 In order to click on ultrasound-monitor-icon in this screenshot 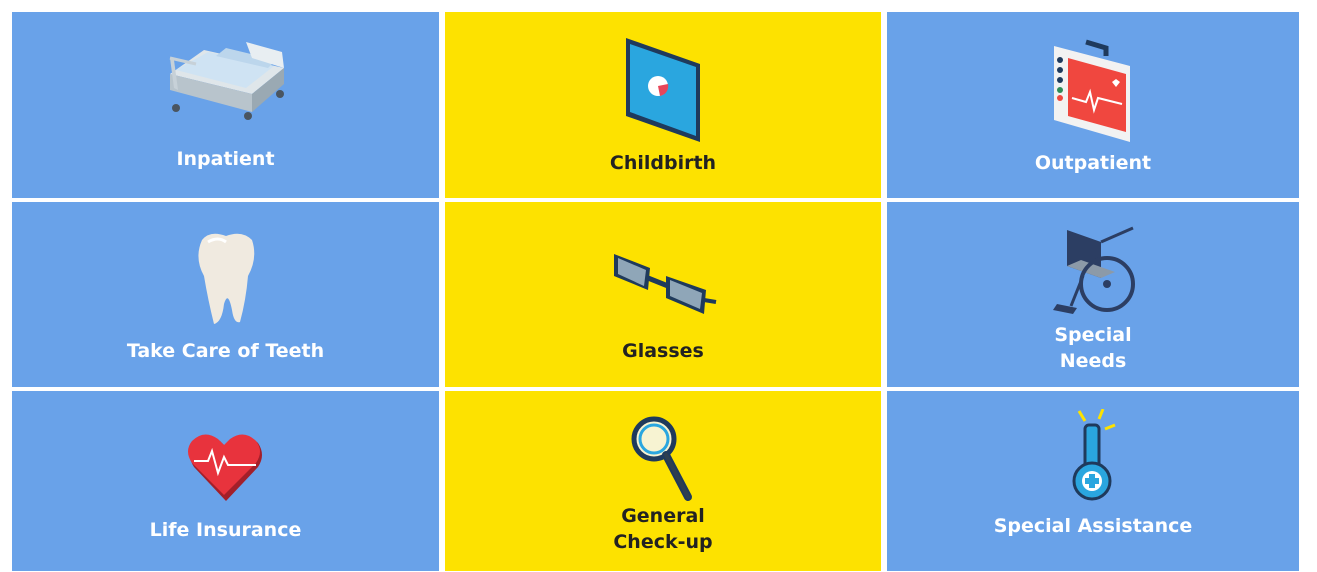, I will do `click(663, 90)`.